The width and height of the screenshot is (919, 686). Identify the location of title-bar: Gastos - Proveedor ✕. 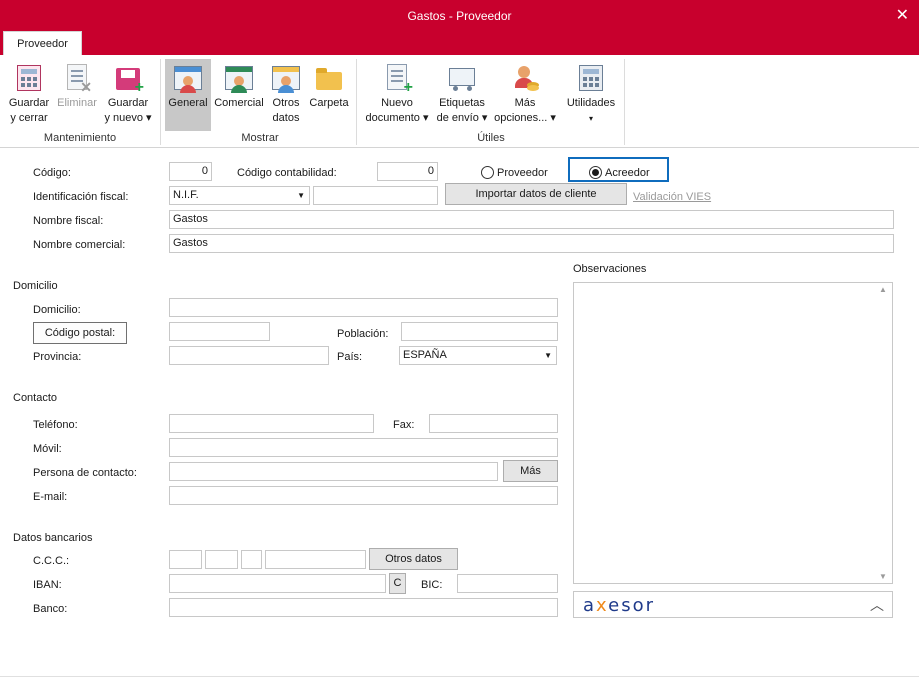
(459, 15).